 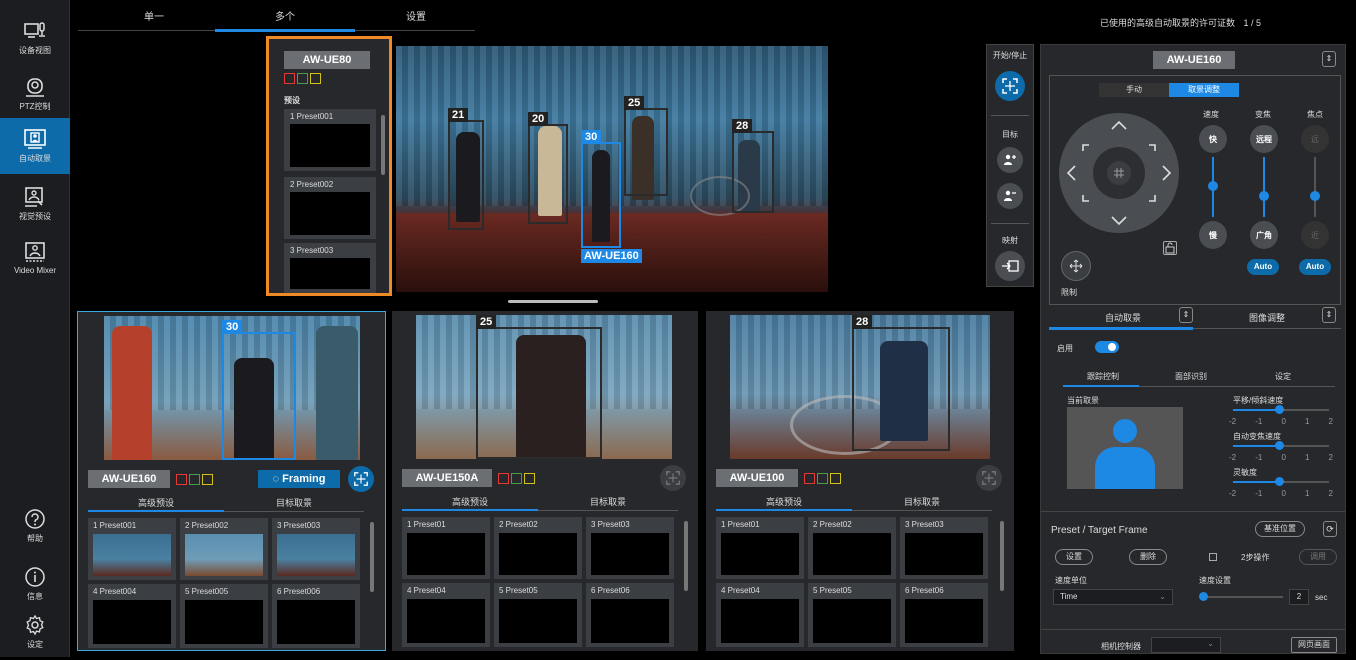 I want to click on camera-preview: 28, so click(x=860, y=387).